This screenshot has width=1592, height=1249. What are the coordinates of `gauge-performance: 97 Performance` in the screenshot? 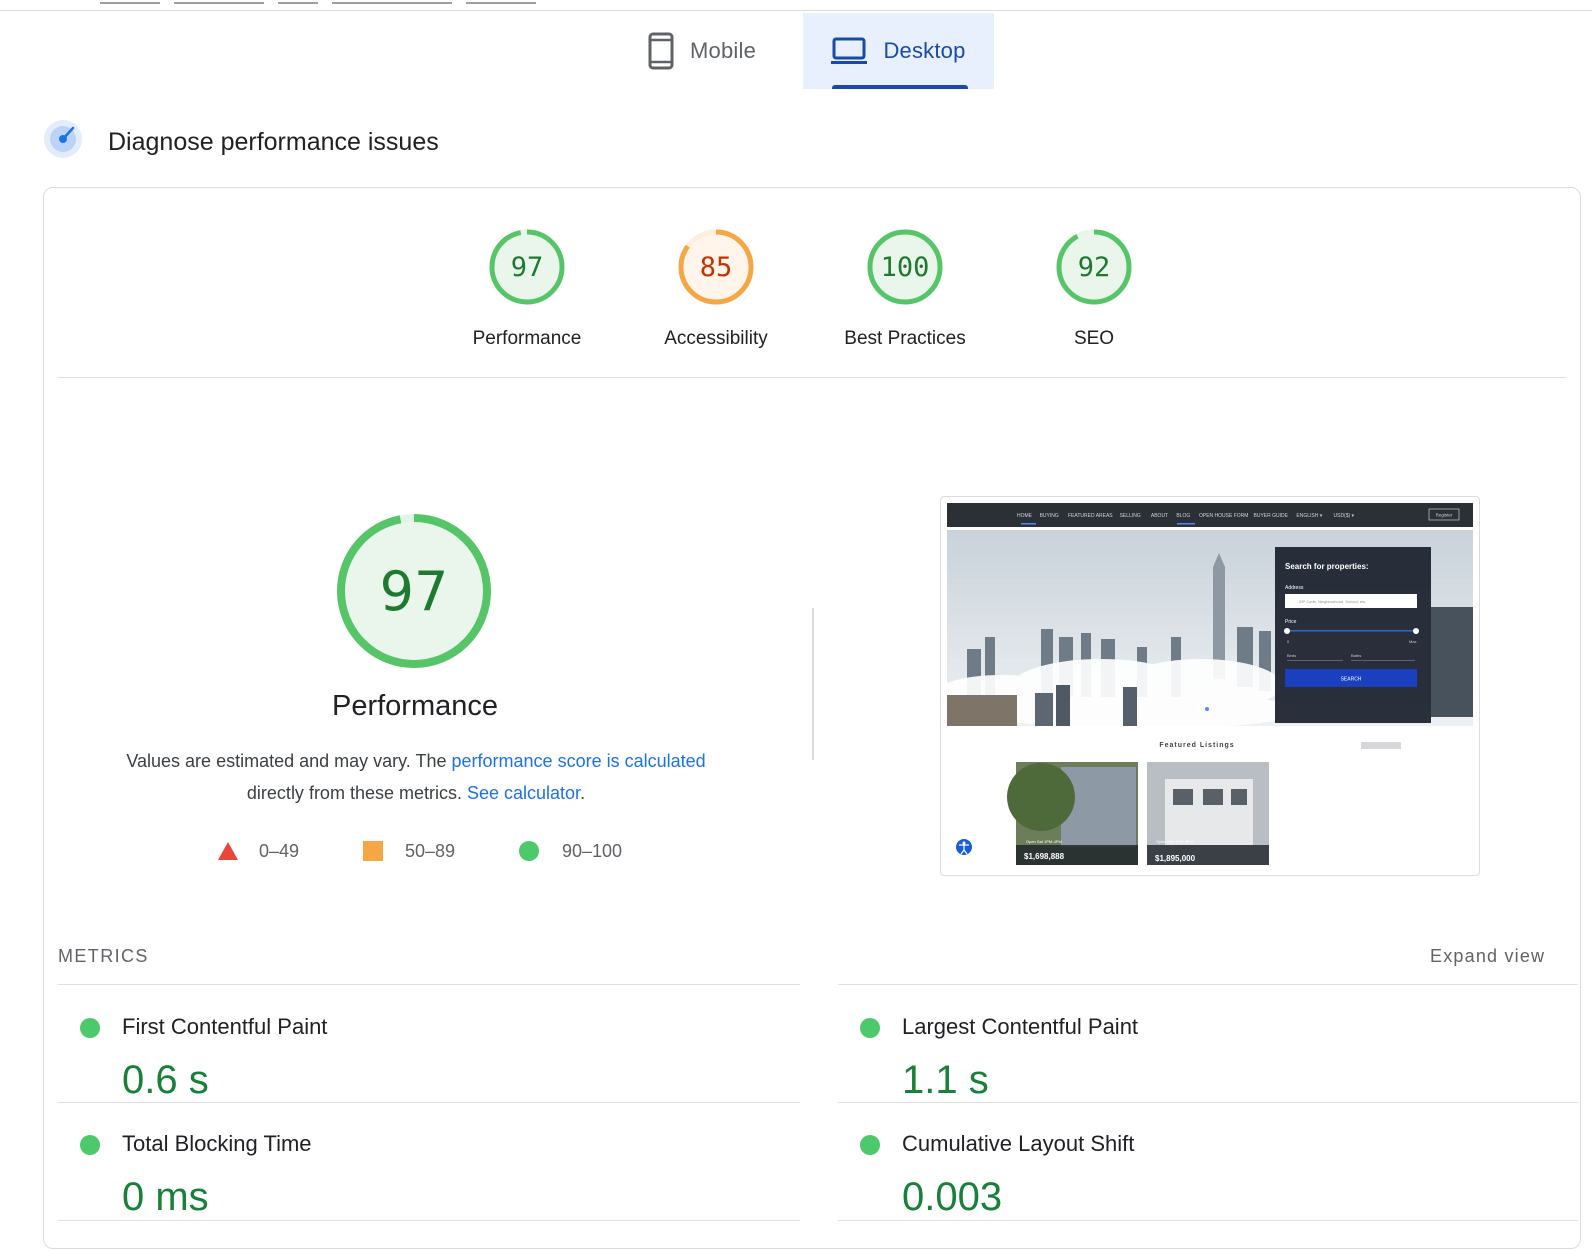 It's located at (527, 288).